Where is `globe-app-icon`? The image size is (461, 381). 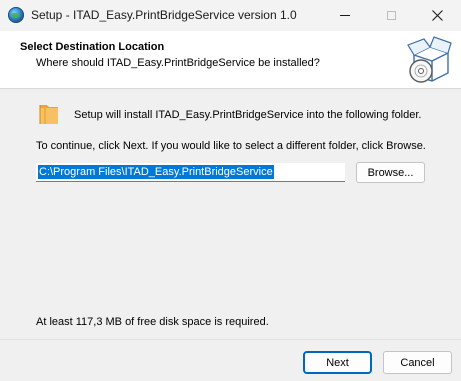 globe-app-icon is located at coordinates (16, 15).